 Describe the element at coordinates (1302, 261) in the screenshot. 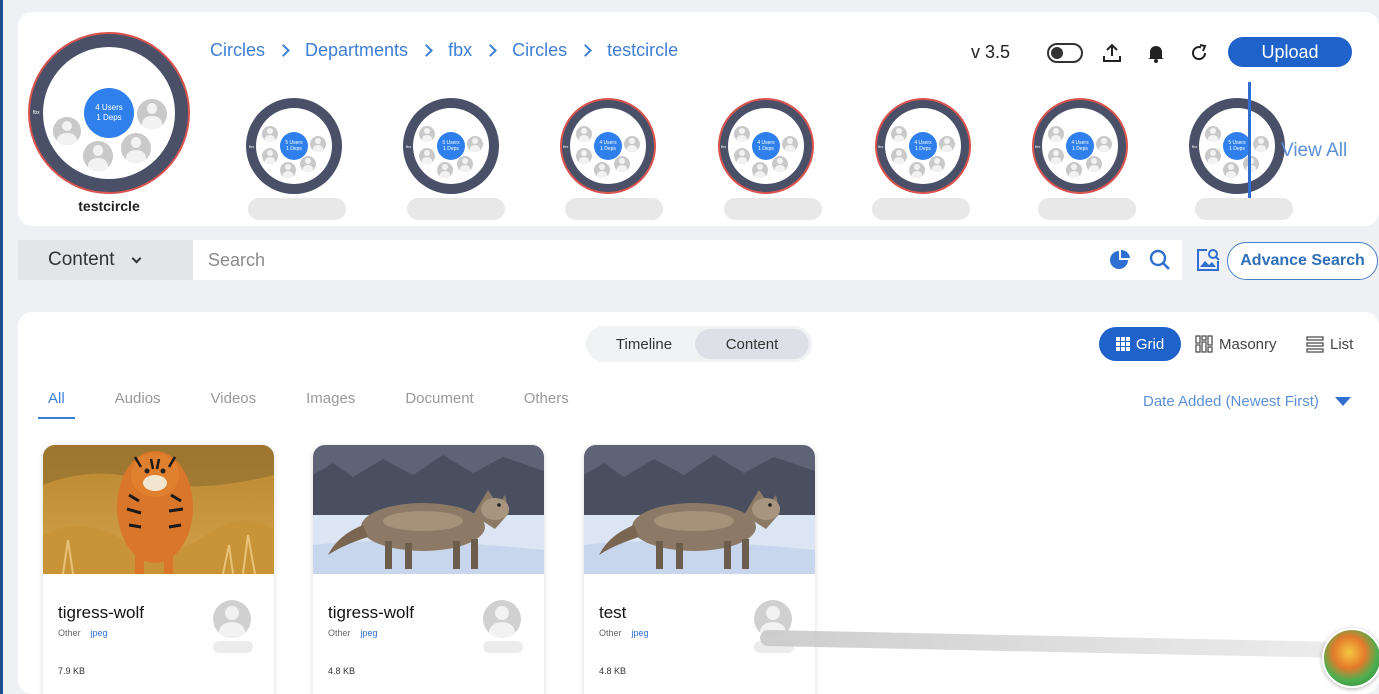

I see `advance-search-button: Advance Search` at that location.